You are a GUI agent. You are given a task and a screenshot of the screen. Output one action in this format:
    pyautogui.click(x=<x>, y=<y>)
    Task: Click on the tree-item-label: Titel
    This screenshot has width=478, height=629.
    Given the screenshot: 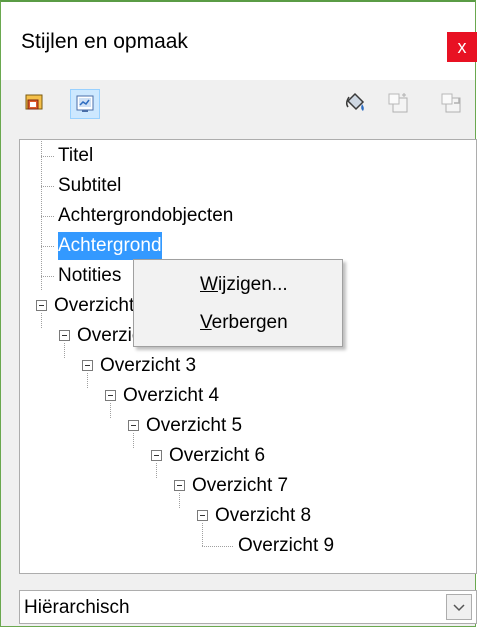 What is the action you would take?
    pyautogui.click(x=76, y=155)
    